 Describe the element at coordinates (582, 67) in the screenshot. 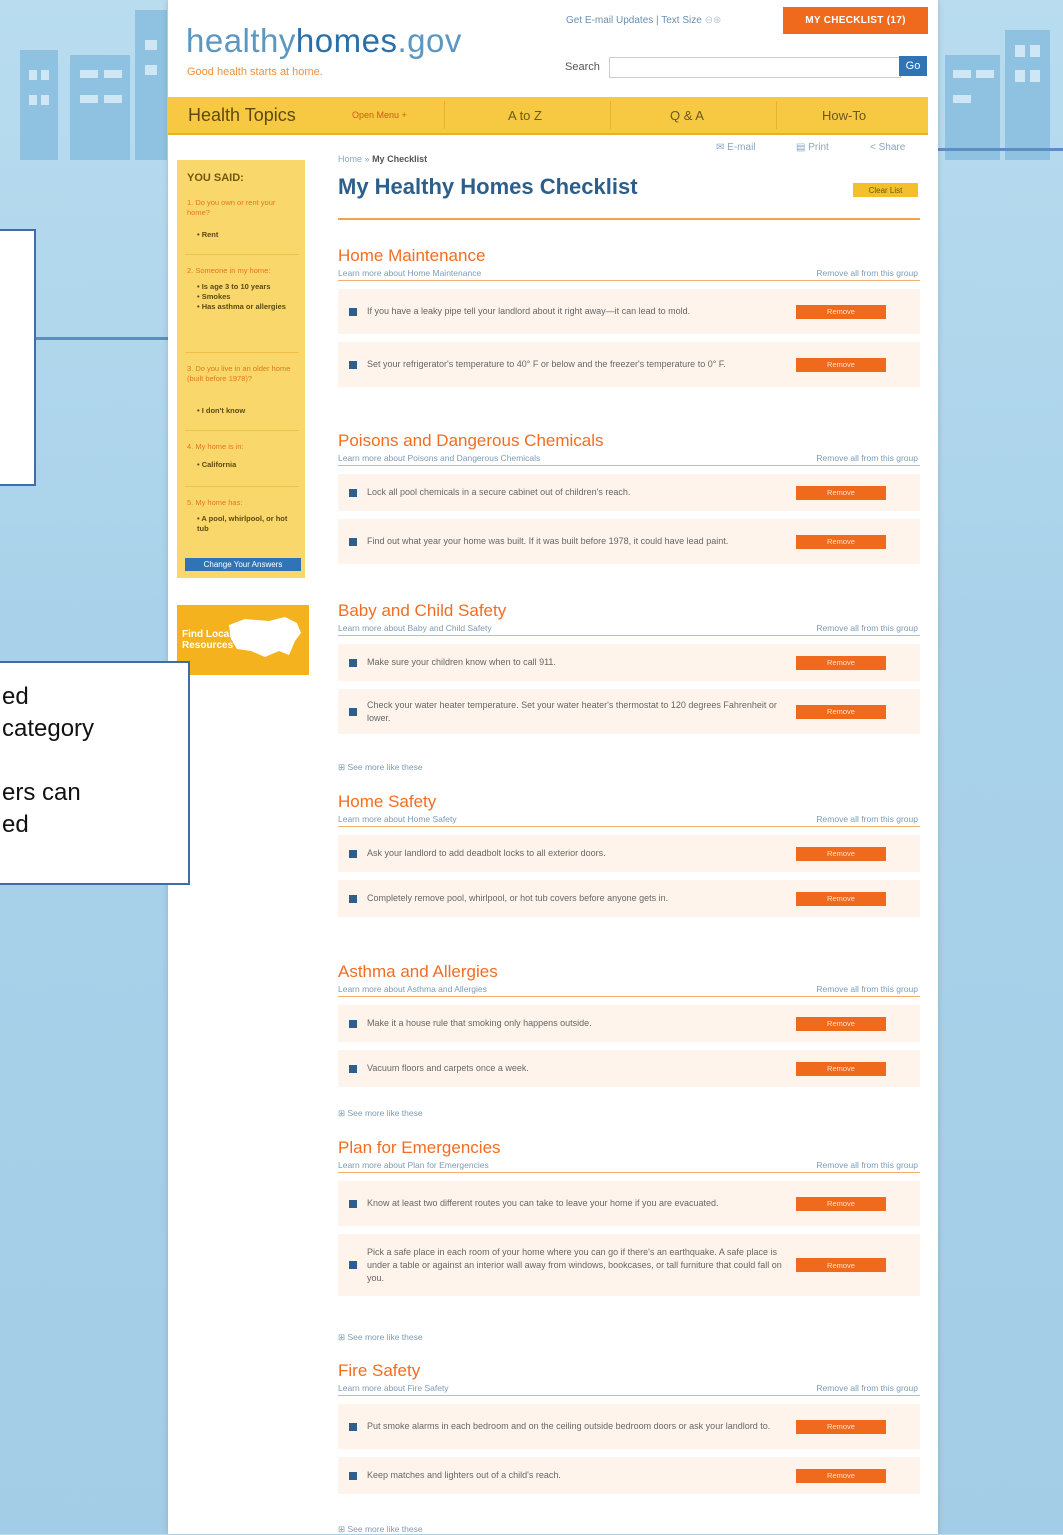

I see `search-label: Search` at that location.